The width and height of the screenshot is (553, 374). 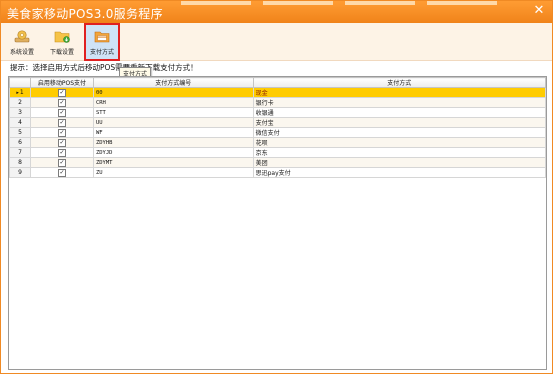 I want to click on table-row: ▸1 00现金, so click(x=278, y=92).